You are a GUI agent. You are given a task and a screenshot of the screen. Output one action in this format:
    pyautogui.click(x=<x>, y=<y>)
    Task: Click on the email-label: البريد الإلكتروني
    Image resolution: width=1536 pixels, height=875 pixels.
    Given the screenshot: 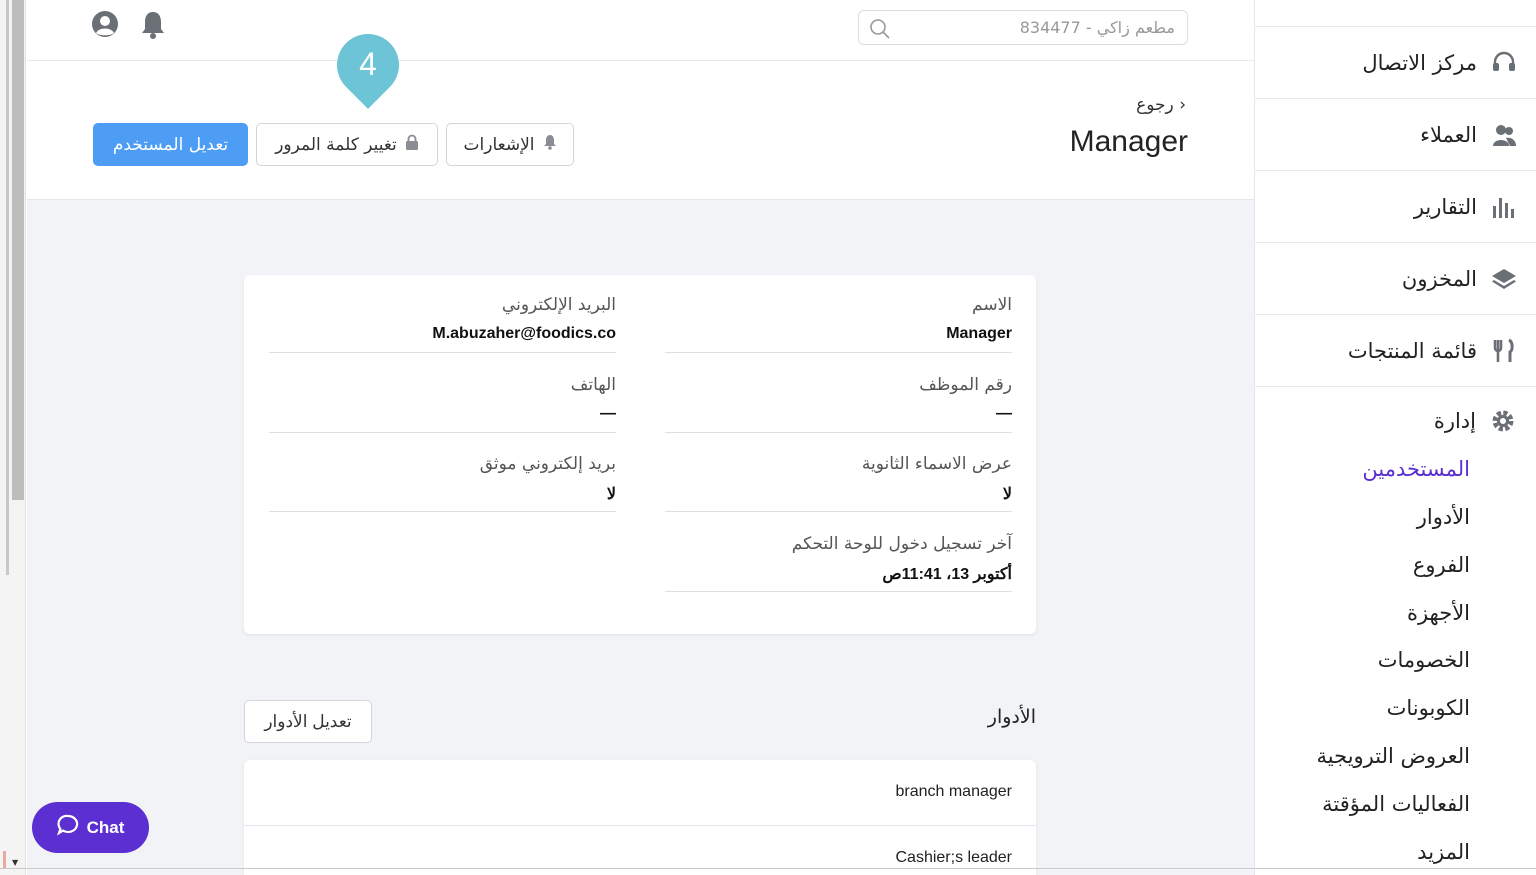 What is the action you would take?
    pyautogui.click(x=558, y=305)
    